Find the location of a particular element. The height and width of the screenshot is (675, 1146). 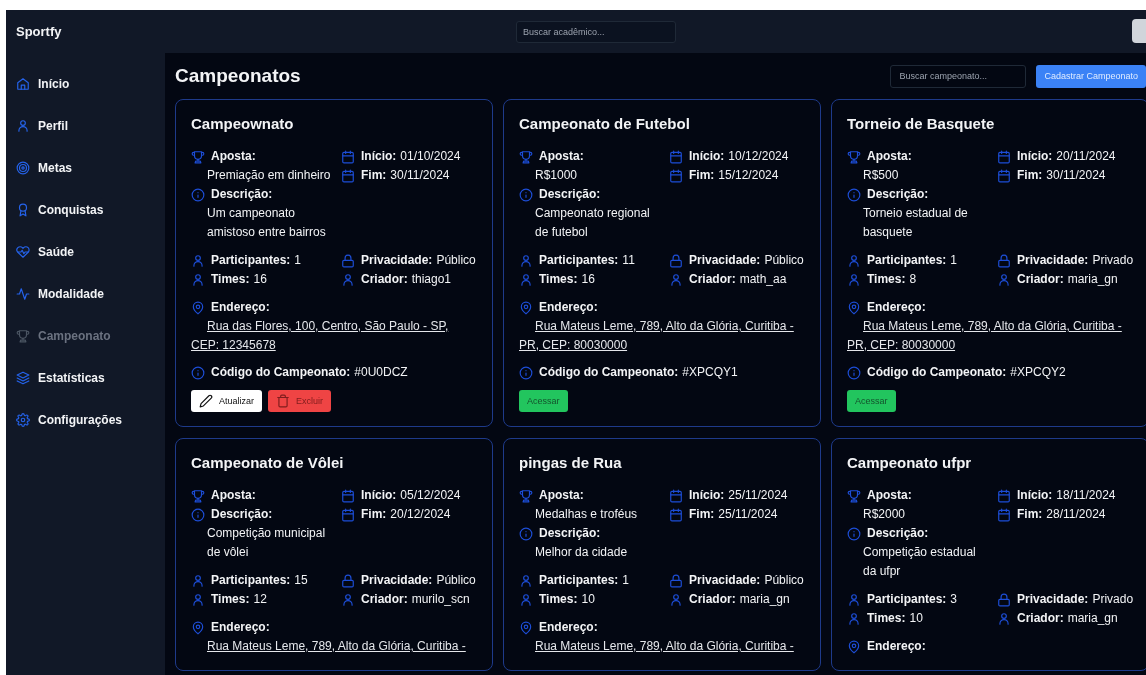

end-date: Fim: 20/12/2024 is located at coordinates (406, 514).